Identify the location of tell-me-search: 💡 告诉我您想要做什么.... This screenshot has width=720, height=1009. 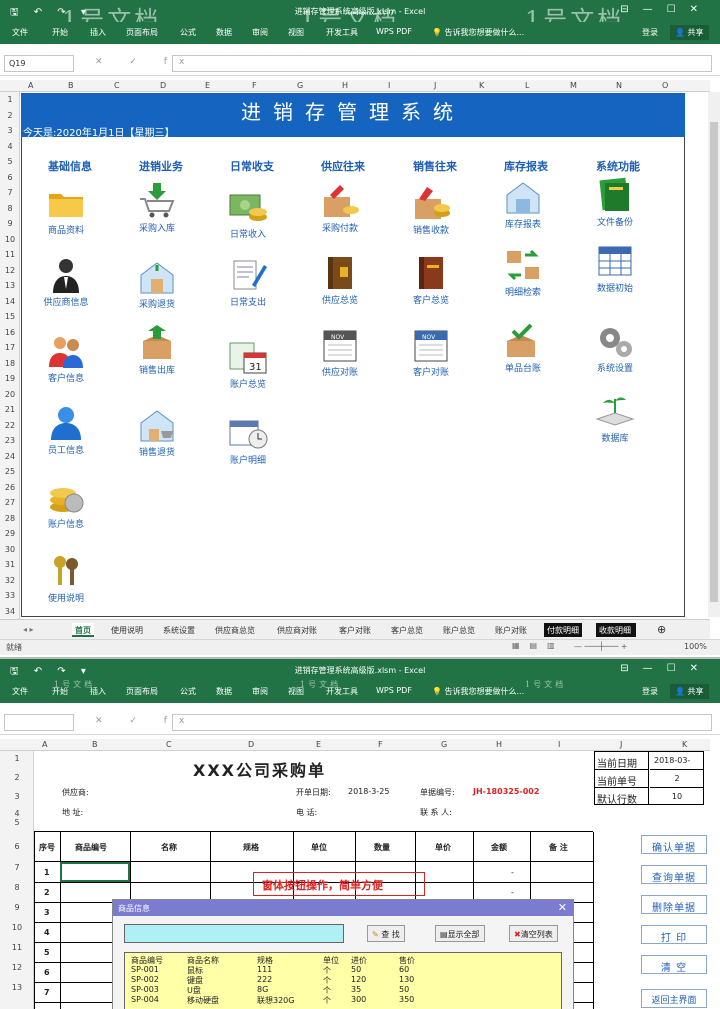
(478, 32).